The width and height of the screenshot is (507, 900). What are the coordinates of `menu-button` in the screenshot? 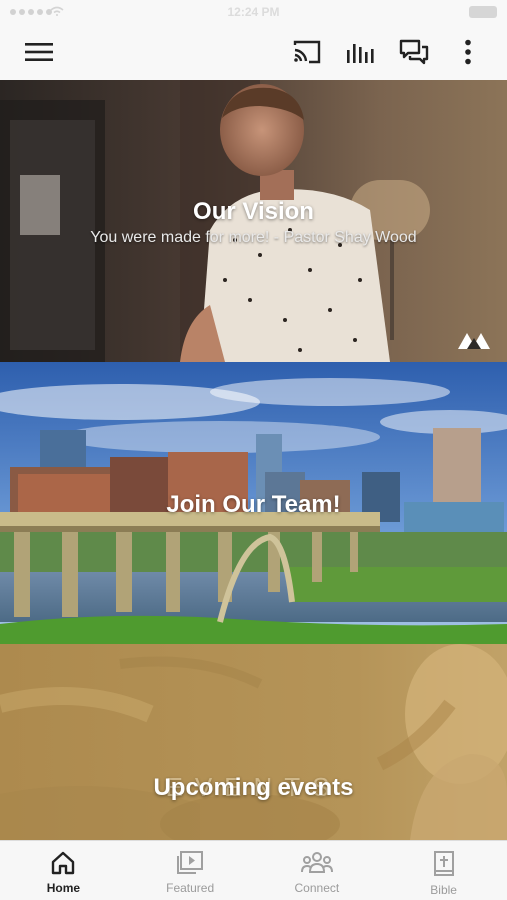 It's located at (39, 52).